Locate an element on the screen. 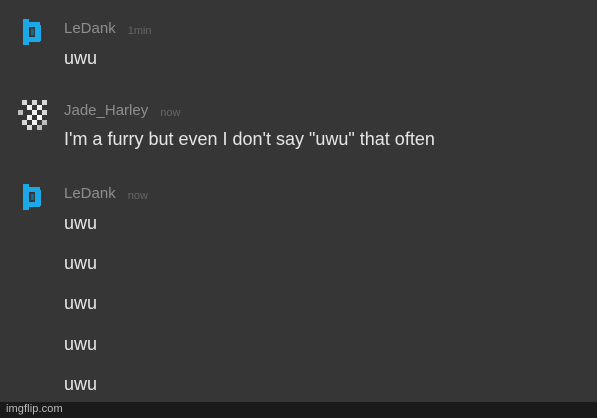  username: LeDank 1min is located at coordinates (108, 28).